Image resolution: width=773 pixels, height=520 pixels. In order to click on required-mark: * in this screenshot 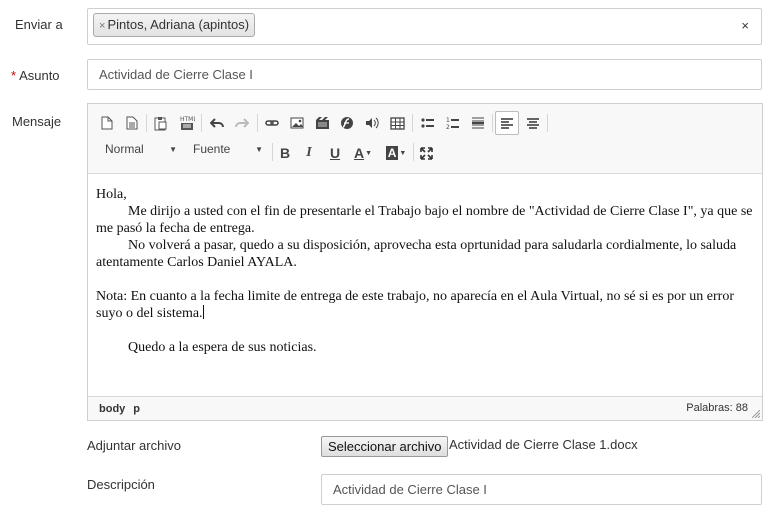, I will do `click(14, 75)`.